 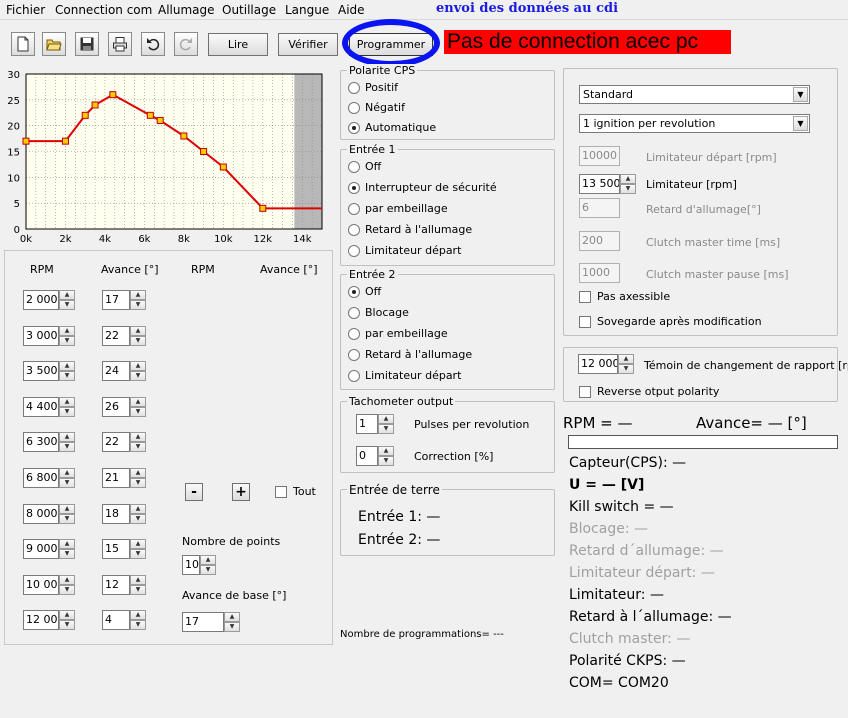 I want to click on clutch-pause-field: 1000, so click(x=599, y=273).